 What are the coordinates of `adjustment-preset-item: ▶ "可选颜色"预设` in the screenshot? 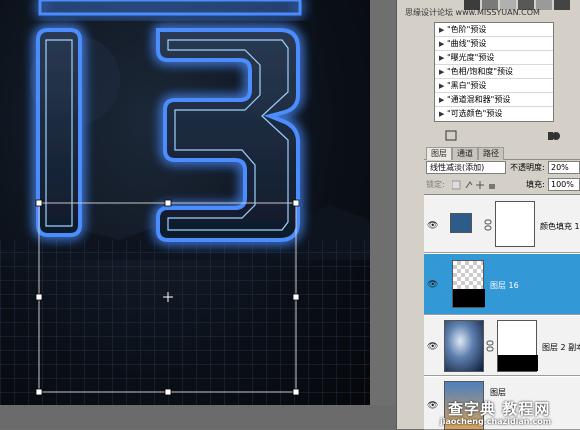 It's located at (494, 114).